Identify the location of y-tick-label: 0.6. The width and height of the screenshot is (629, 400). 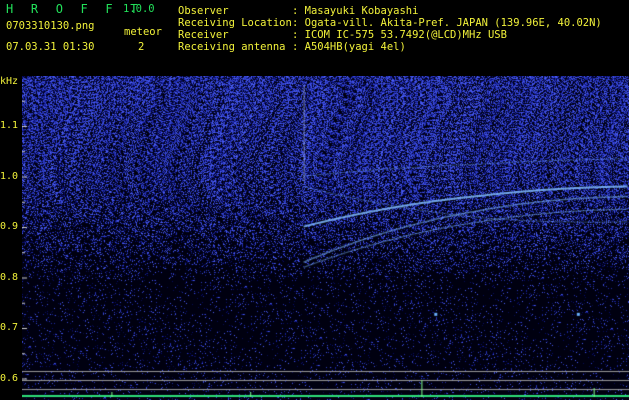
(9, 378).